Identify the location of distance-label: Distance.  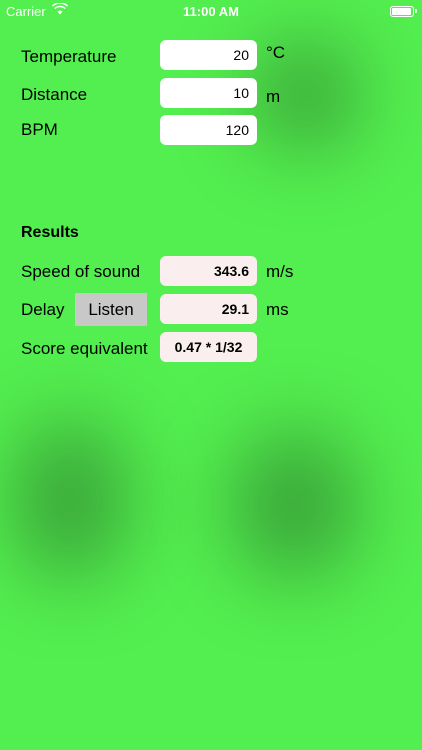
(54, 94).